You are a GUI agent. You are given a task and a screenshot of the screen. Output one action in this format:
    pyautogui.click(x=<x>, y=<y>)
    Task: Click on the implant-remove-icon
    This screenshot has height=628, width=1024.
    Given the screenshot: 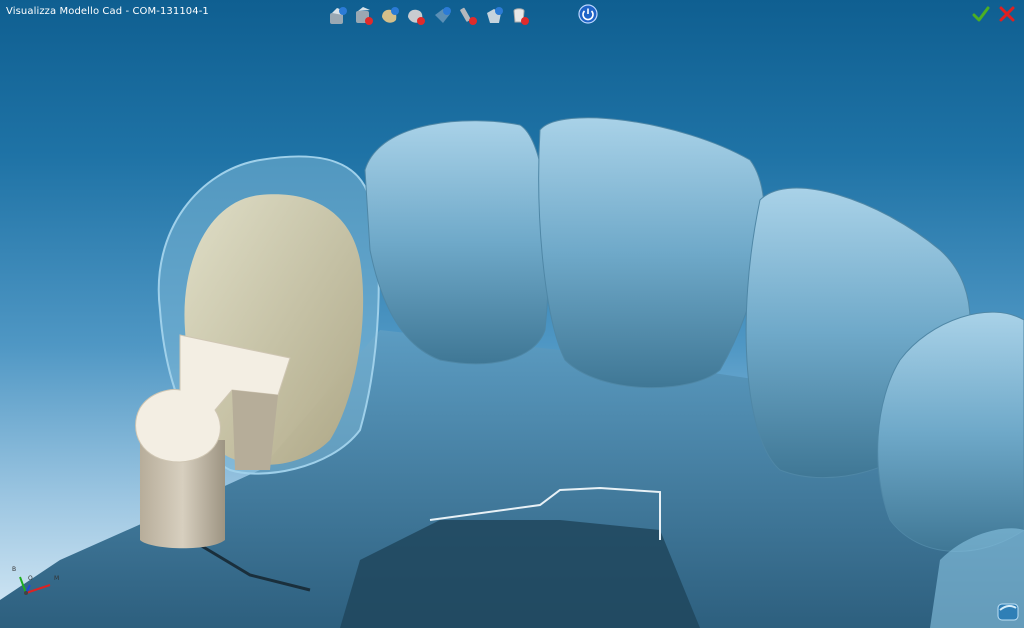 What is the action you would take?
    pyautogui.click(x=468, y=16)
    